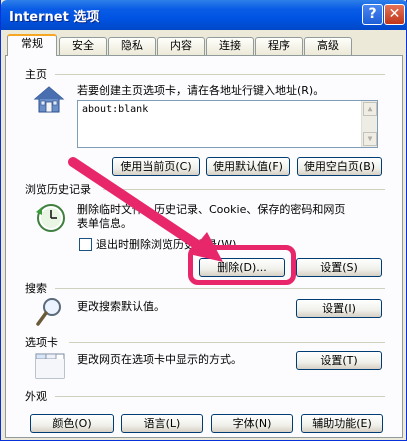  Describe the element at coordinates (242, 265) in the screenshot. I see `delete-button-highlight` at that location.